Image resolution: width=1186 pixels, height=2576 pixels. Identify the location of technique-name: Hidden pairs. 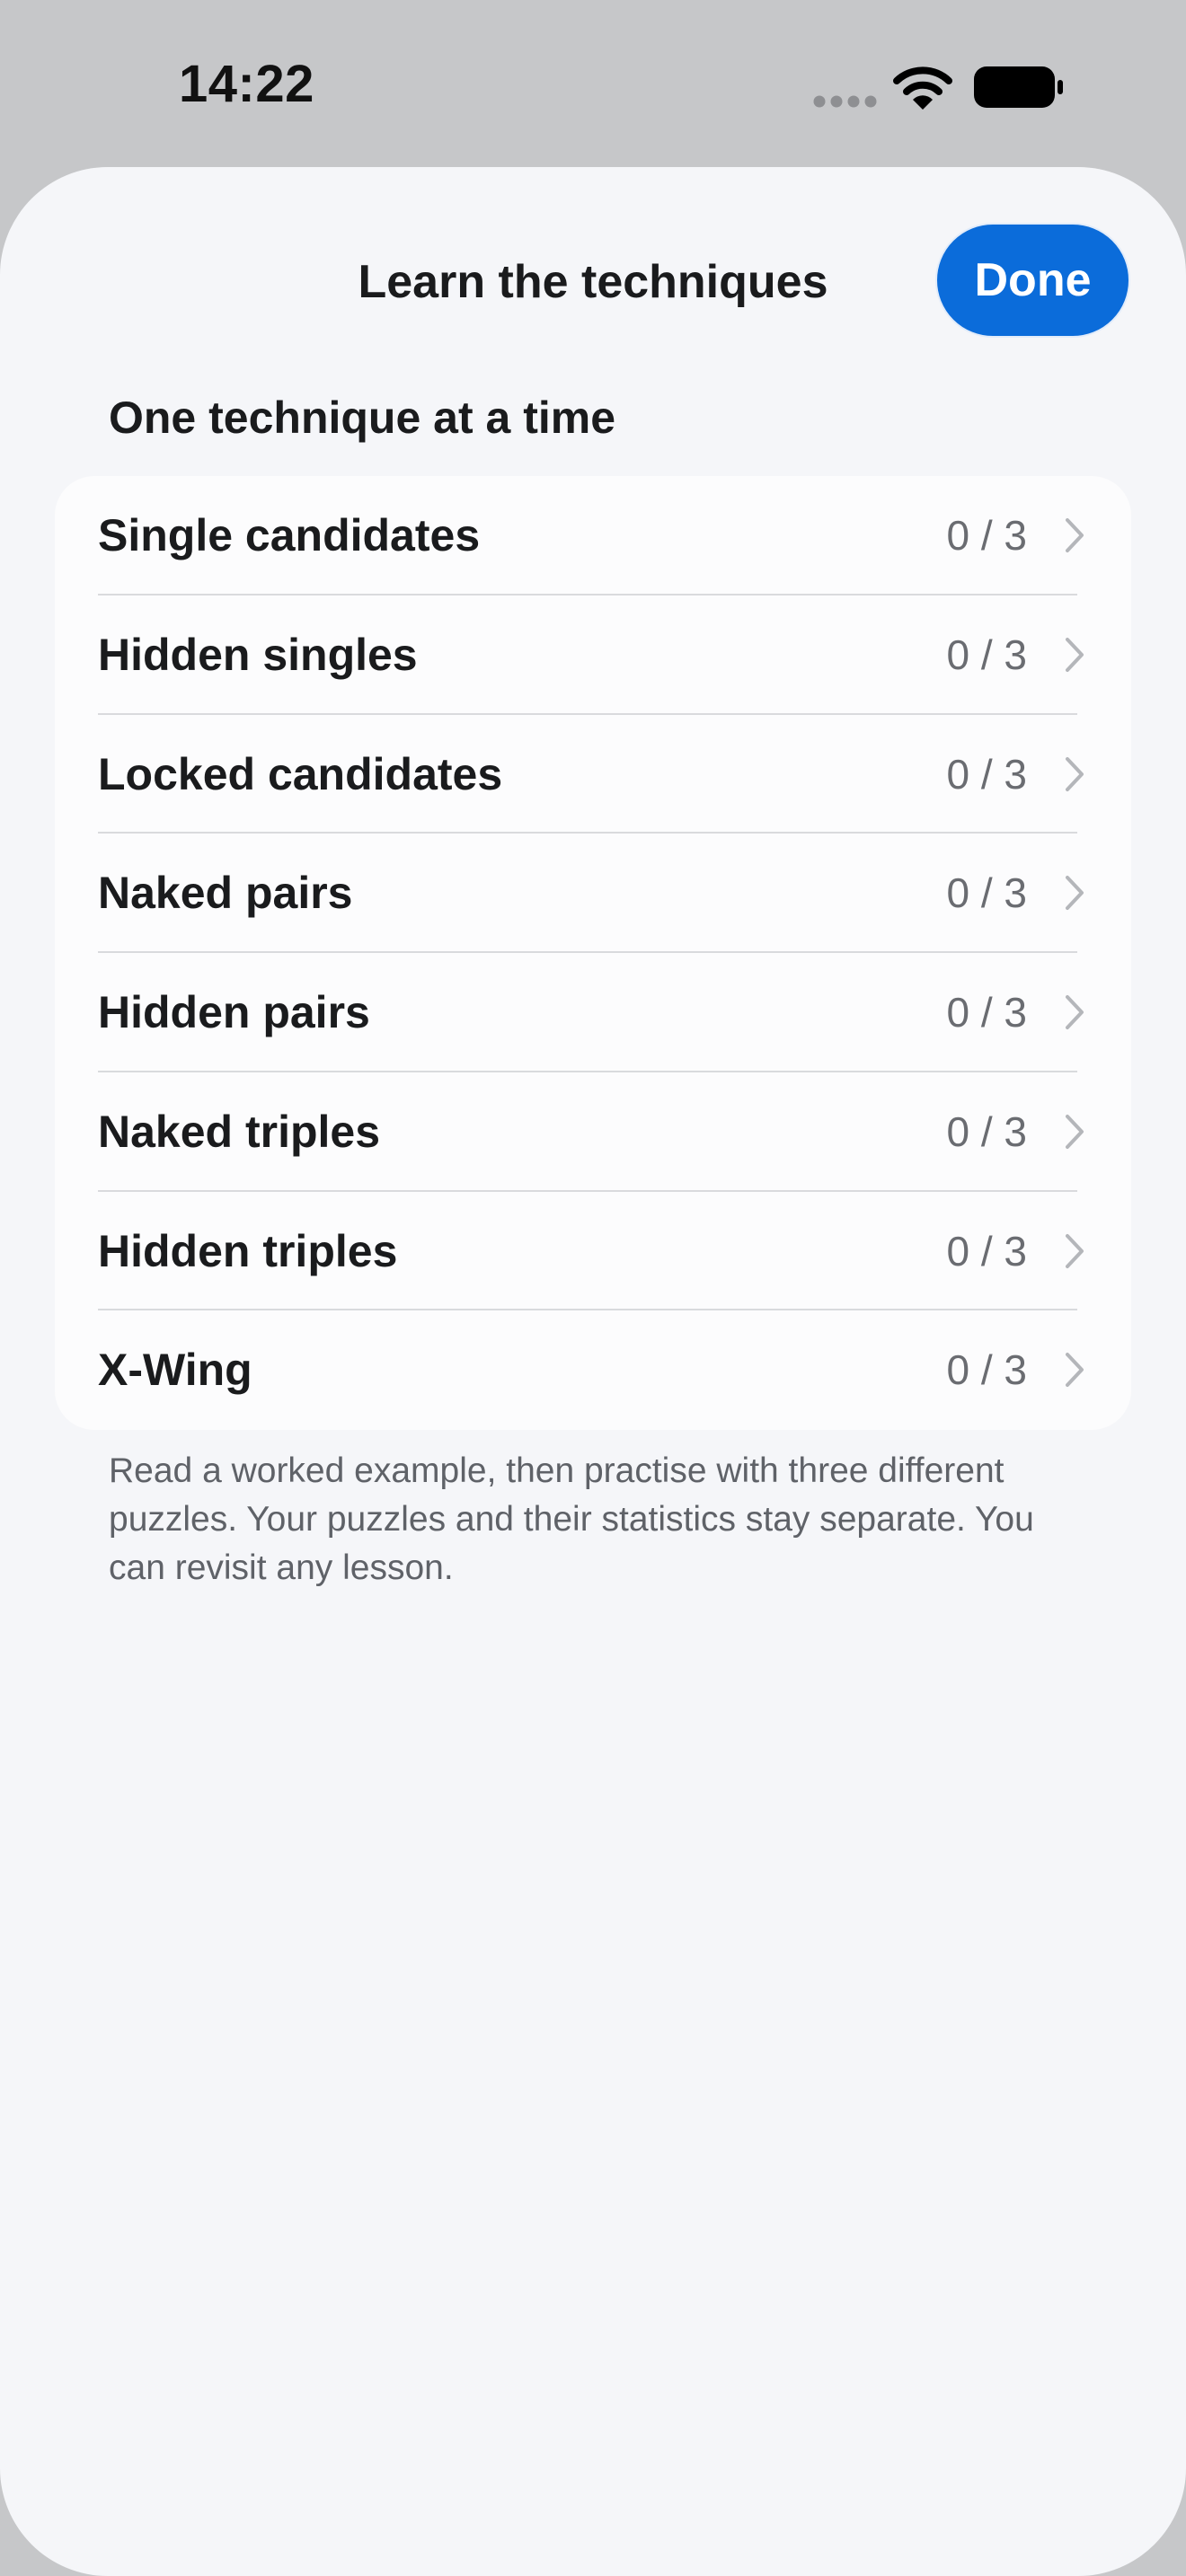
(234, 1012).